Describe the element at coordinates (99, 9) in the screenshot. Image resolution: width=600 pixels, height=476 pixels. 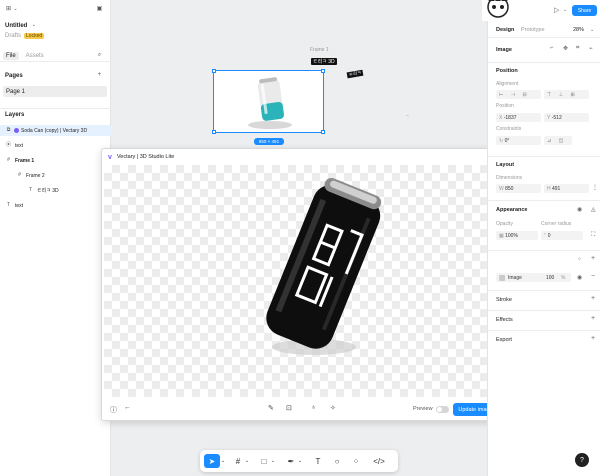
I see `sidebar-toggle-icon: ▣` at that location.